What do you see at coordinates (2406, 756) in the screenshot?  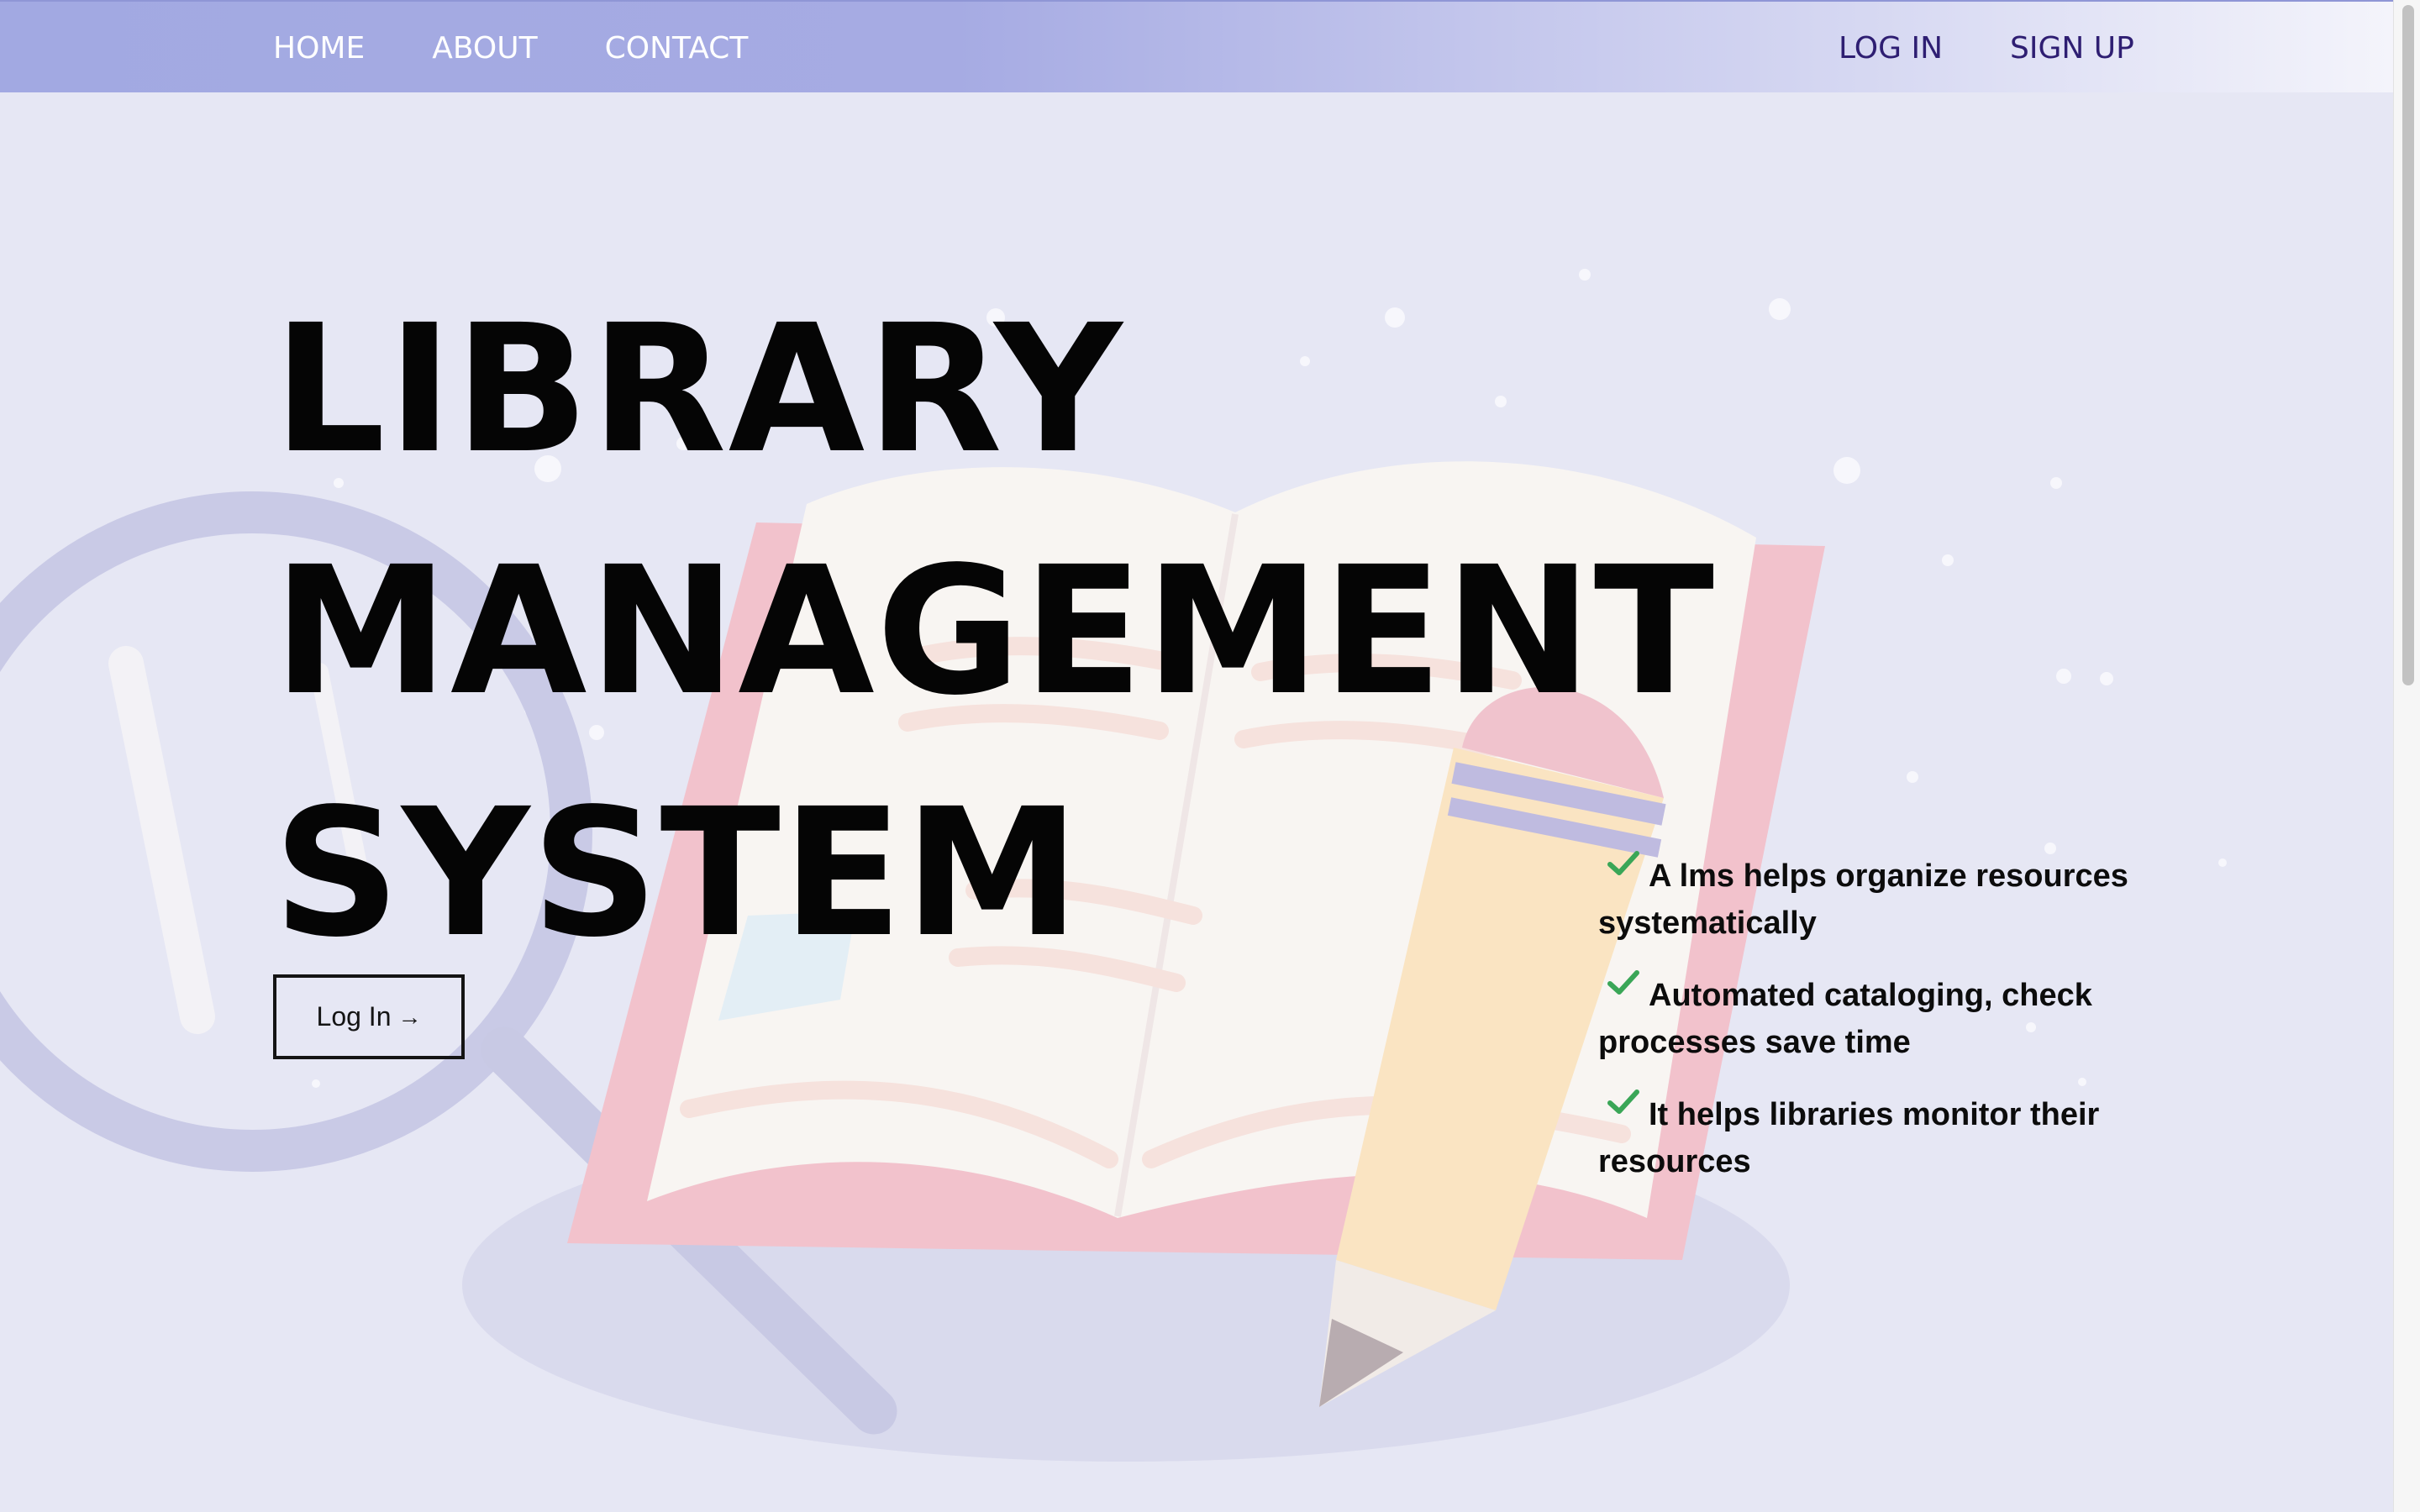 I see `page-scrollbar` at bounding box center [2406, 756].